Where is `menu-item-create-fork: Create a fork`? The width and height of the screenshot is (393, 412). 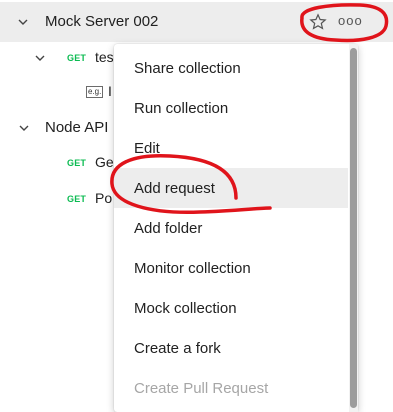
menu-item-create-fork: Create a fork is located at coordinates (231, 348).